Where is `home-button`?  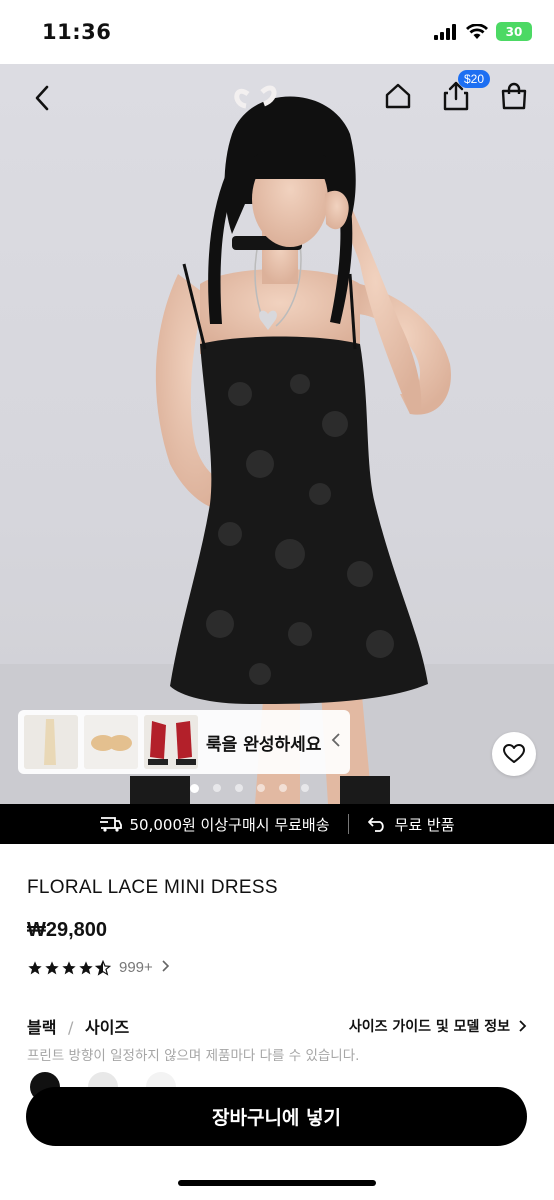
home-button is located at coordinates (398, 96).